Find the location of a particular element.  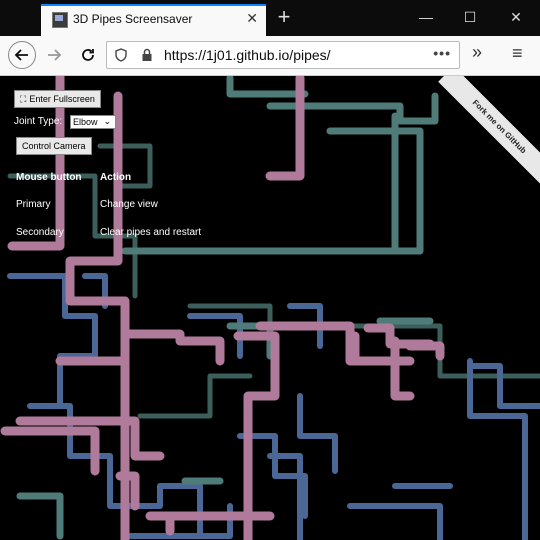

table-cell: Secondary is located at coordinates (40, 232).